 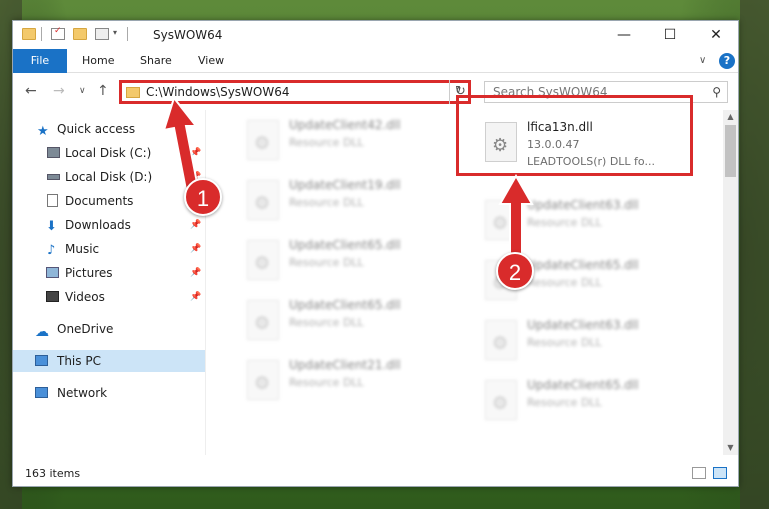 What do you see at coordinates (211, 61) in the screenshot?
I see `tab-view: View` at bounding box center [211, 61].